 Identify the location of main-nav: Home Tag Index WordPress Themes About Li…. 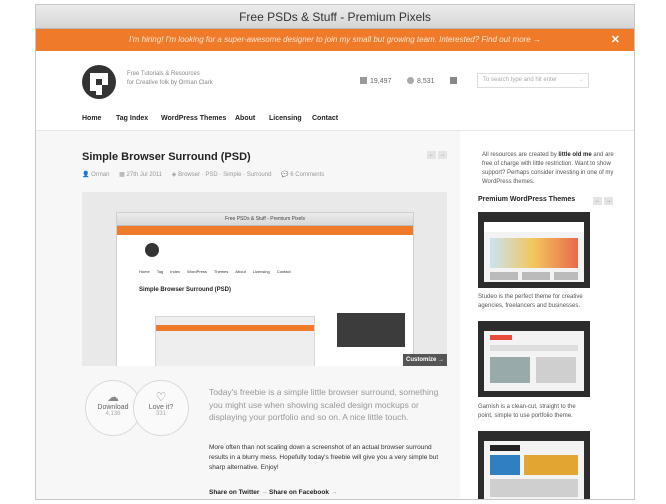
(335, 119).